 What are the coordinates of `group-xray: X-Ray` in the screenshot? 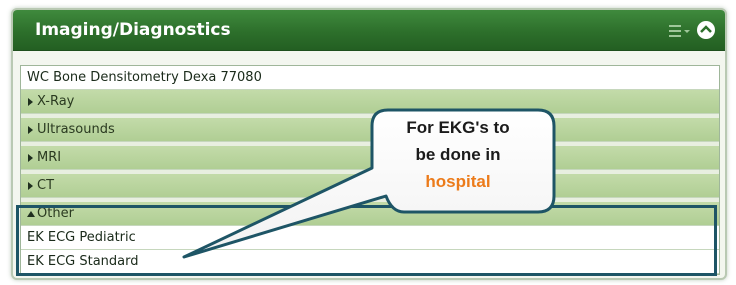 It's located at (370, 102).